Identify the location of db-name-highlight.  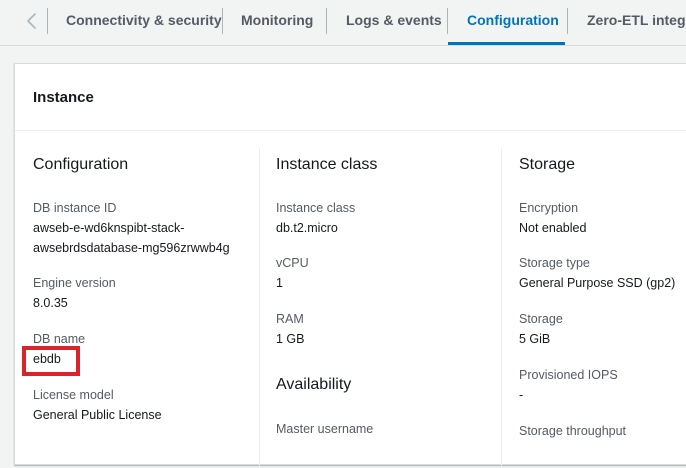
(51, 361).